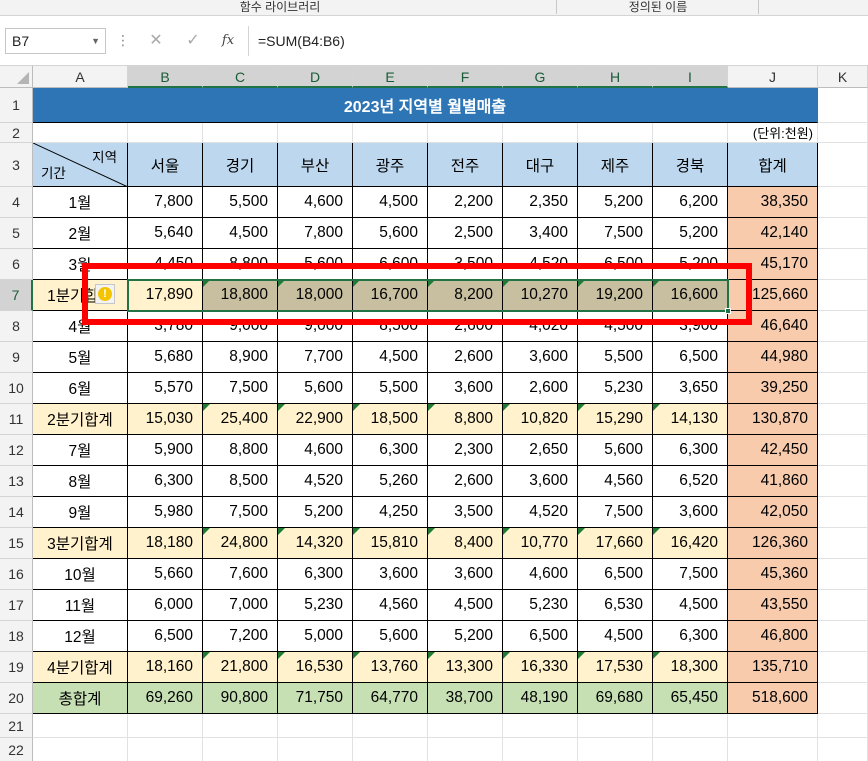 The width and height of the screenshot is (868, 761). I want to click on value-cell: 10,770, so click(540, 543).